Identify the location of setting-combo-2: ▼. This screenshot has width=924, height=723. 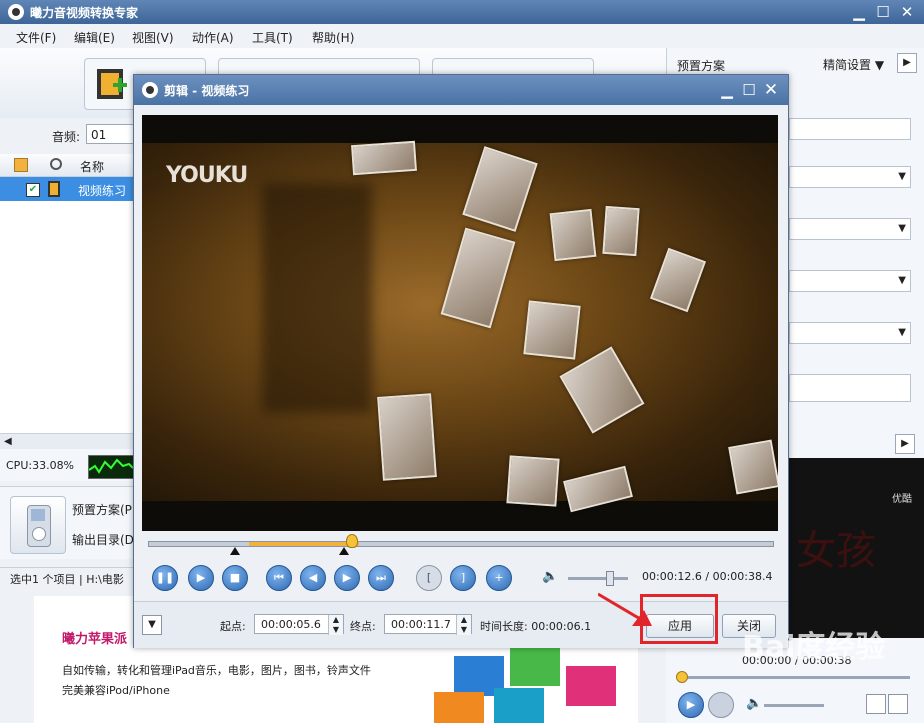
(850, 229).